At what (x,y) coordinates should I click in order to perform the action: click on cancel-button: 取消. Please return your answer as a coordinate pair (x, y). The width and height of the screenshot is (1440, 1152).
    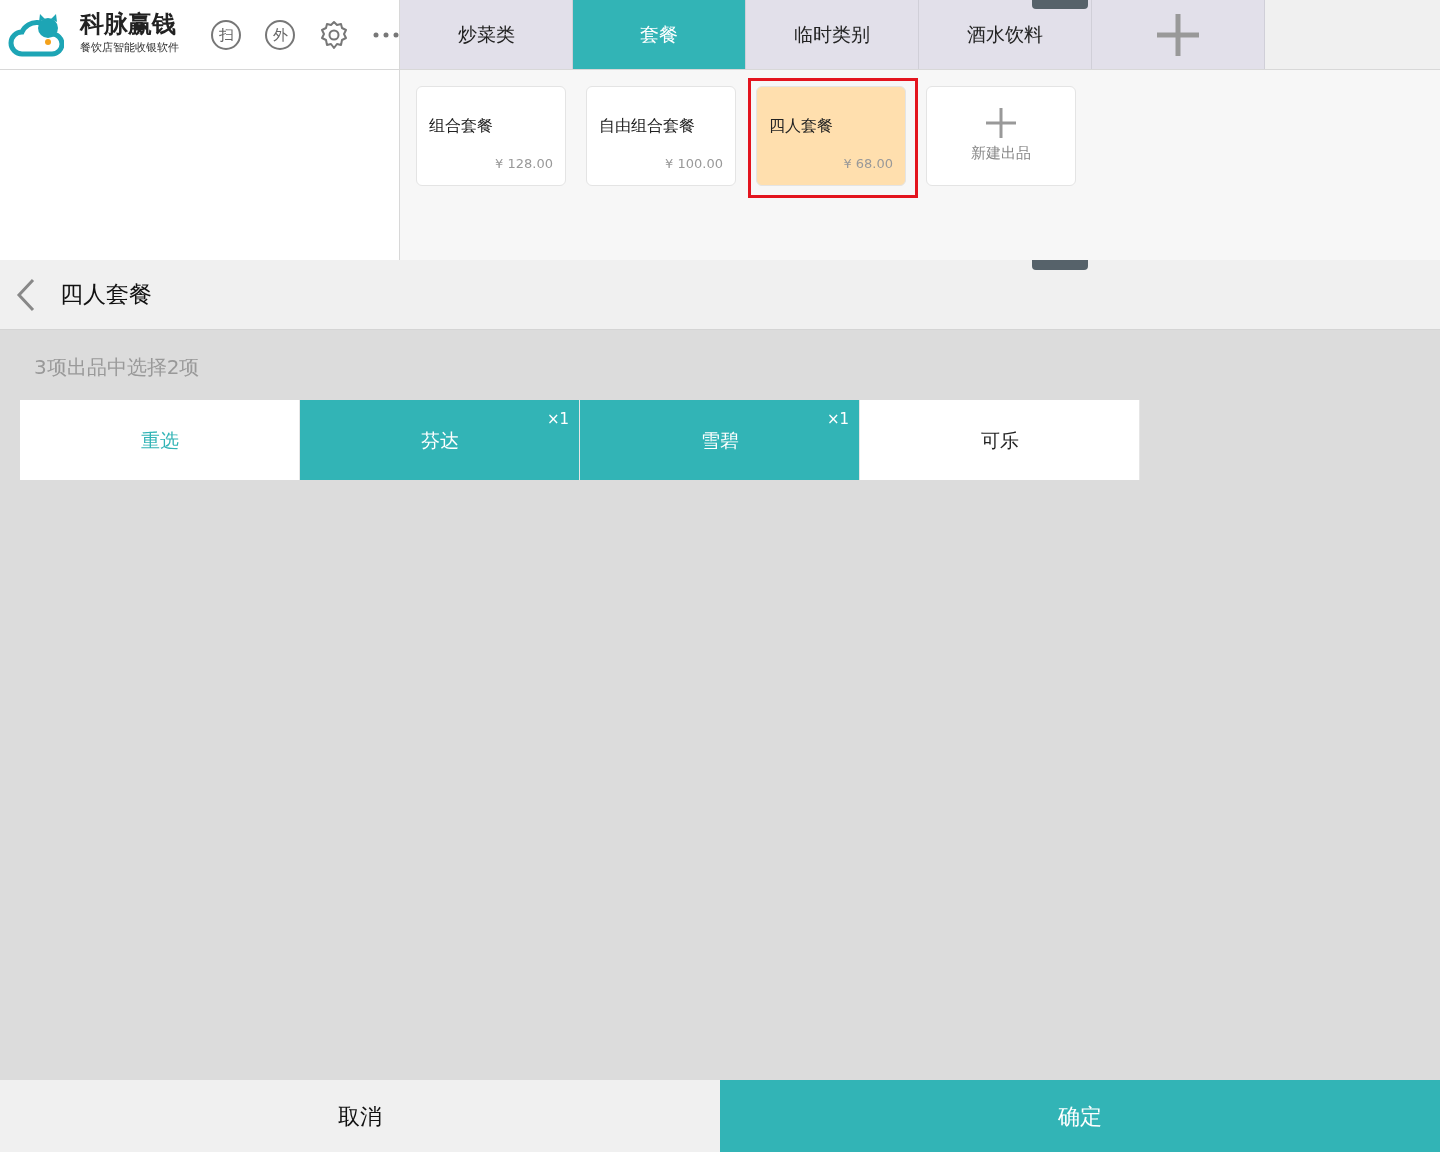
    Looking at the image, I should click on (360, 1116).